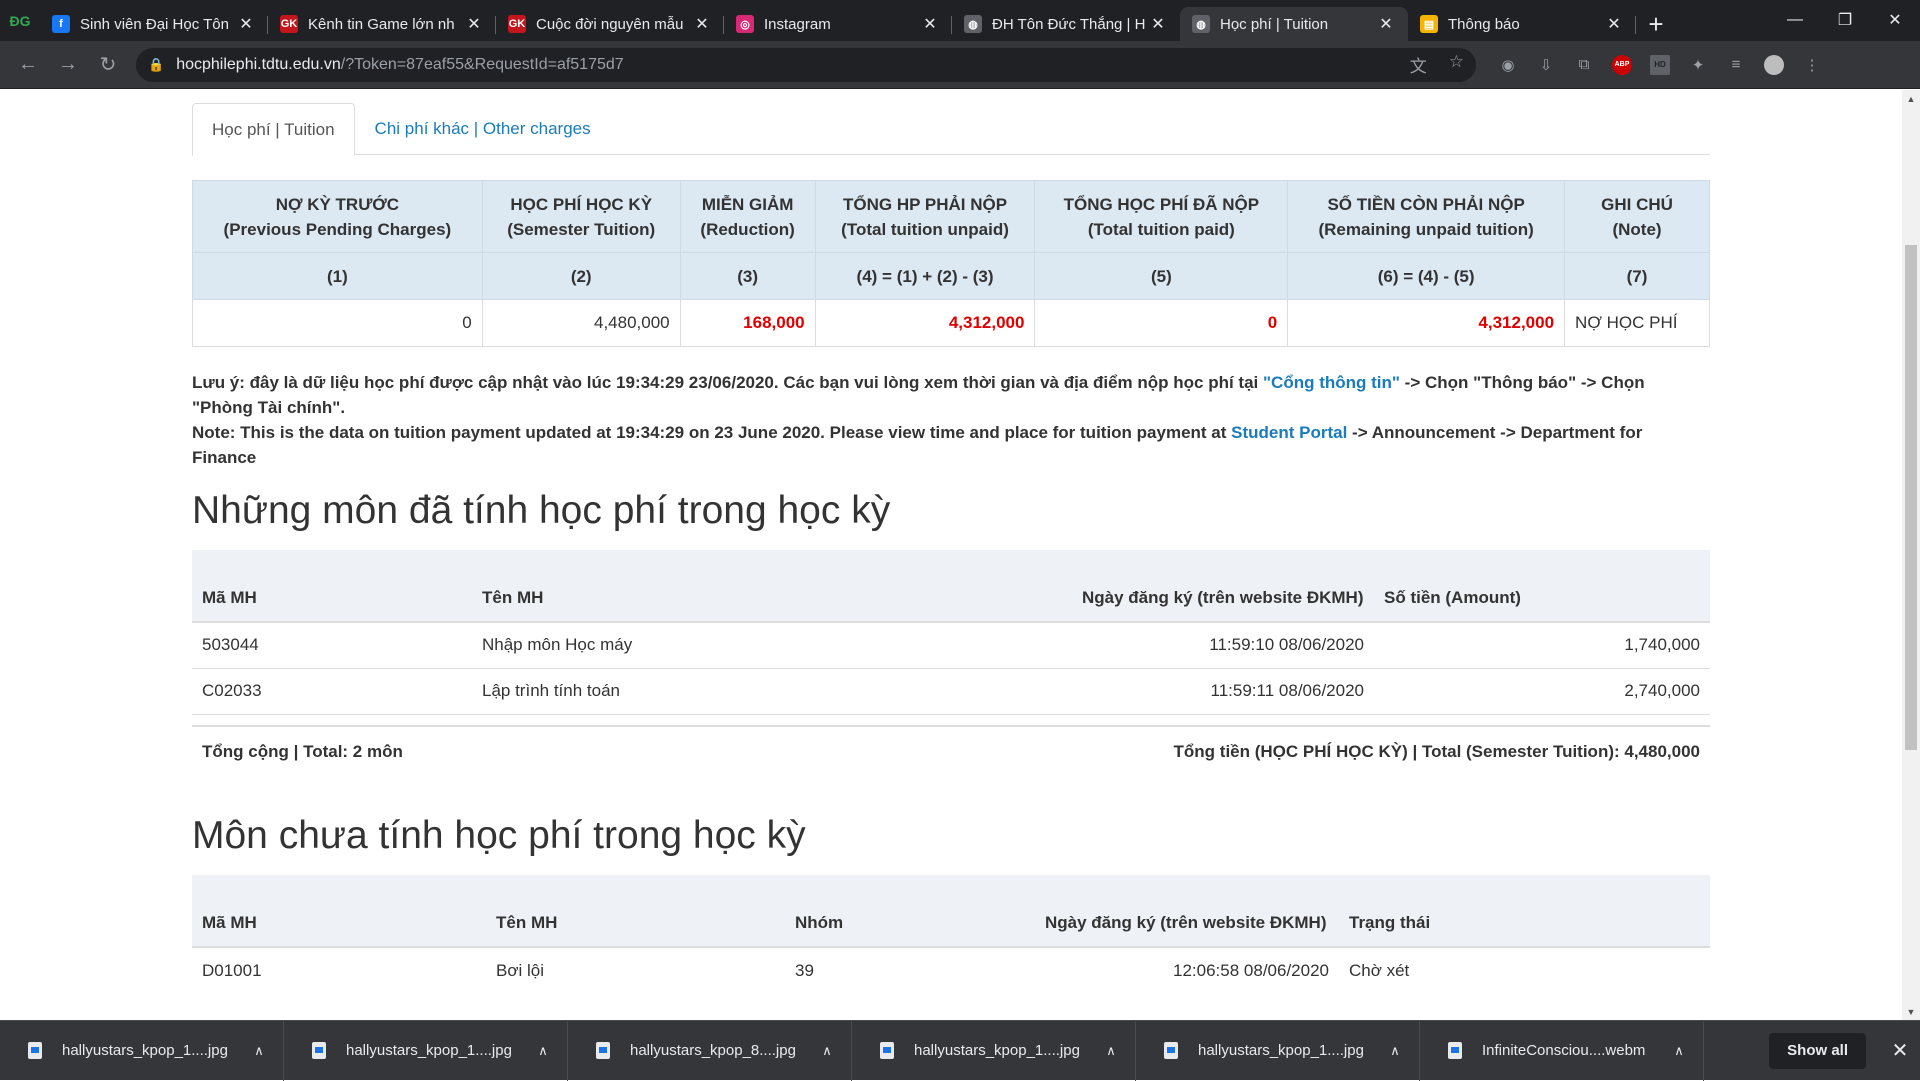  What do you see at coordinates (1812, 65) in the screenshot?
I see `menu-kebab-icon: ⋮` at bounding box center [1812, 65].